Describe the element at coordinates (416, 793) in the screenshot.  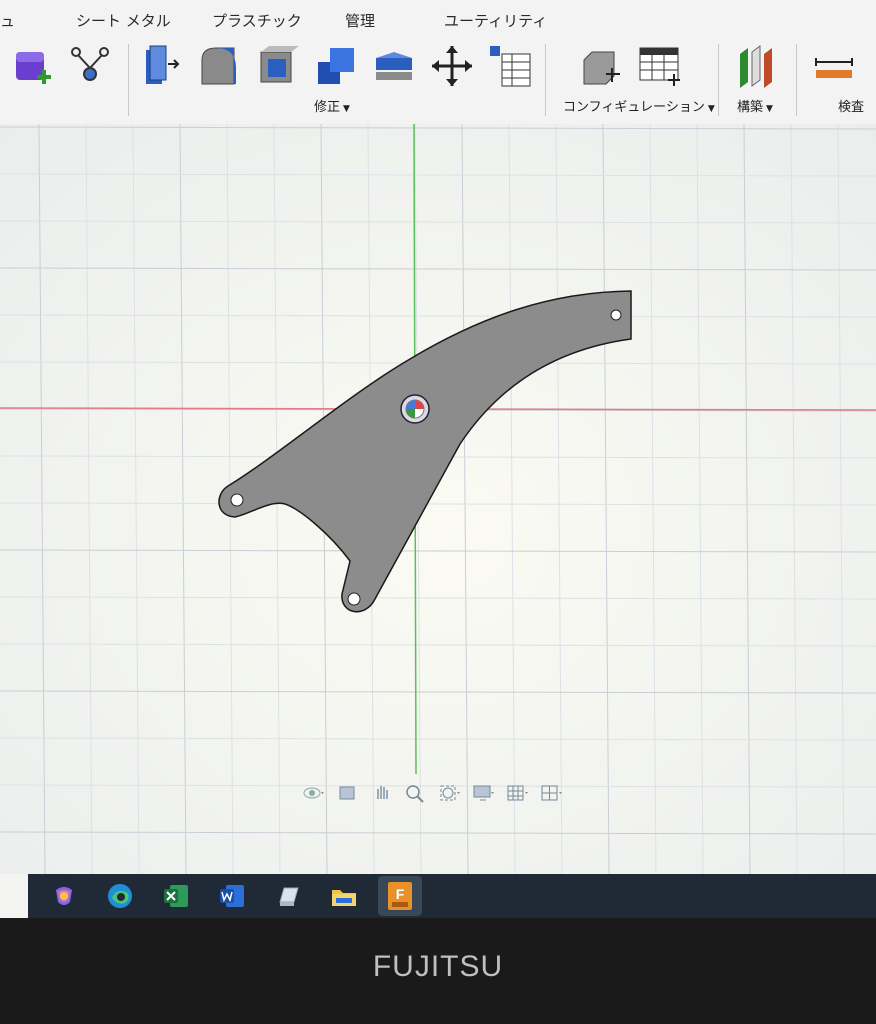
I see `zoom-icon` at that location.